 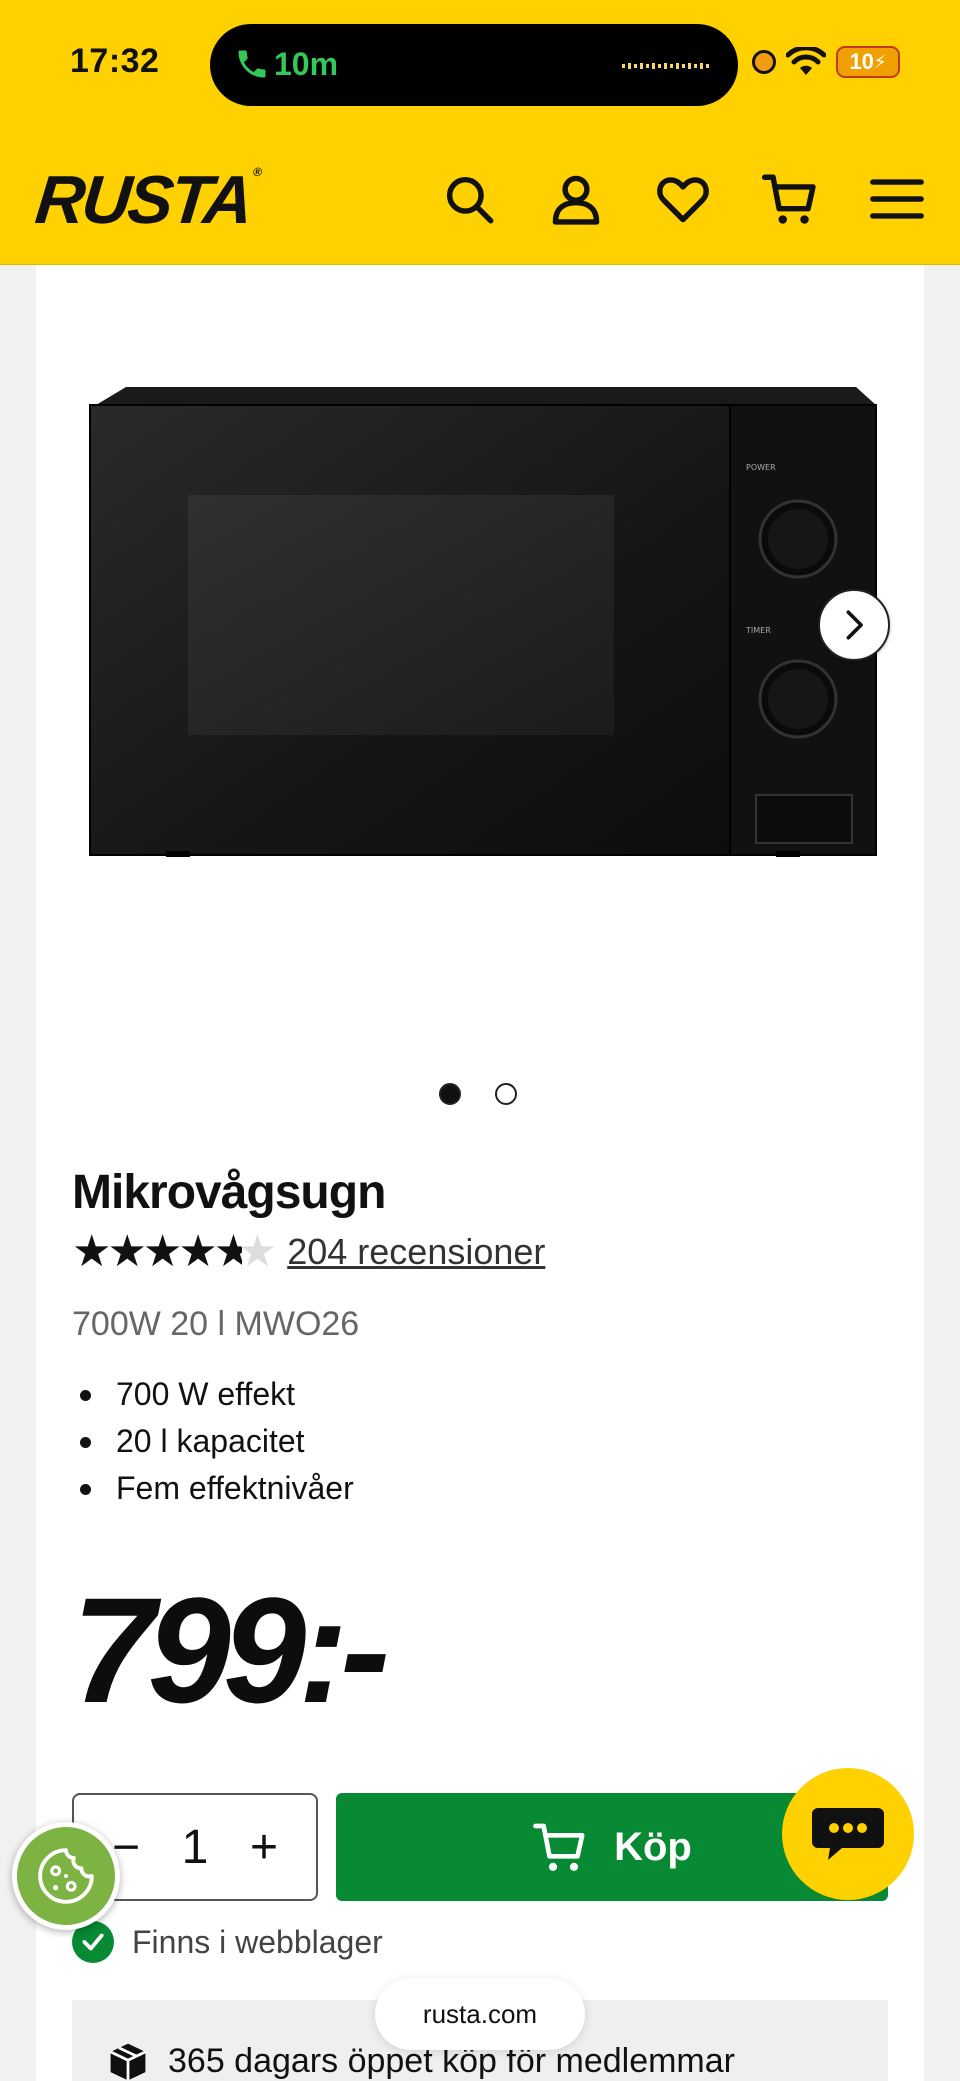 I want to click on recording-indicator-icon, so click(x=764, y=62).